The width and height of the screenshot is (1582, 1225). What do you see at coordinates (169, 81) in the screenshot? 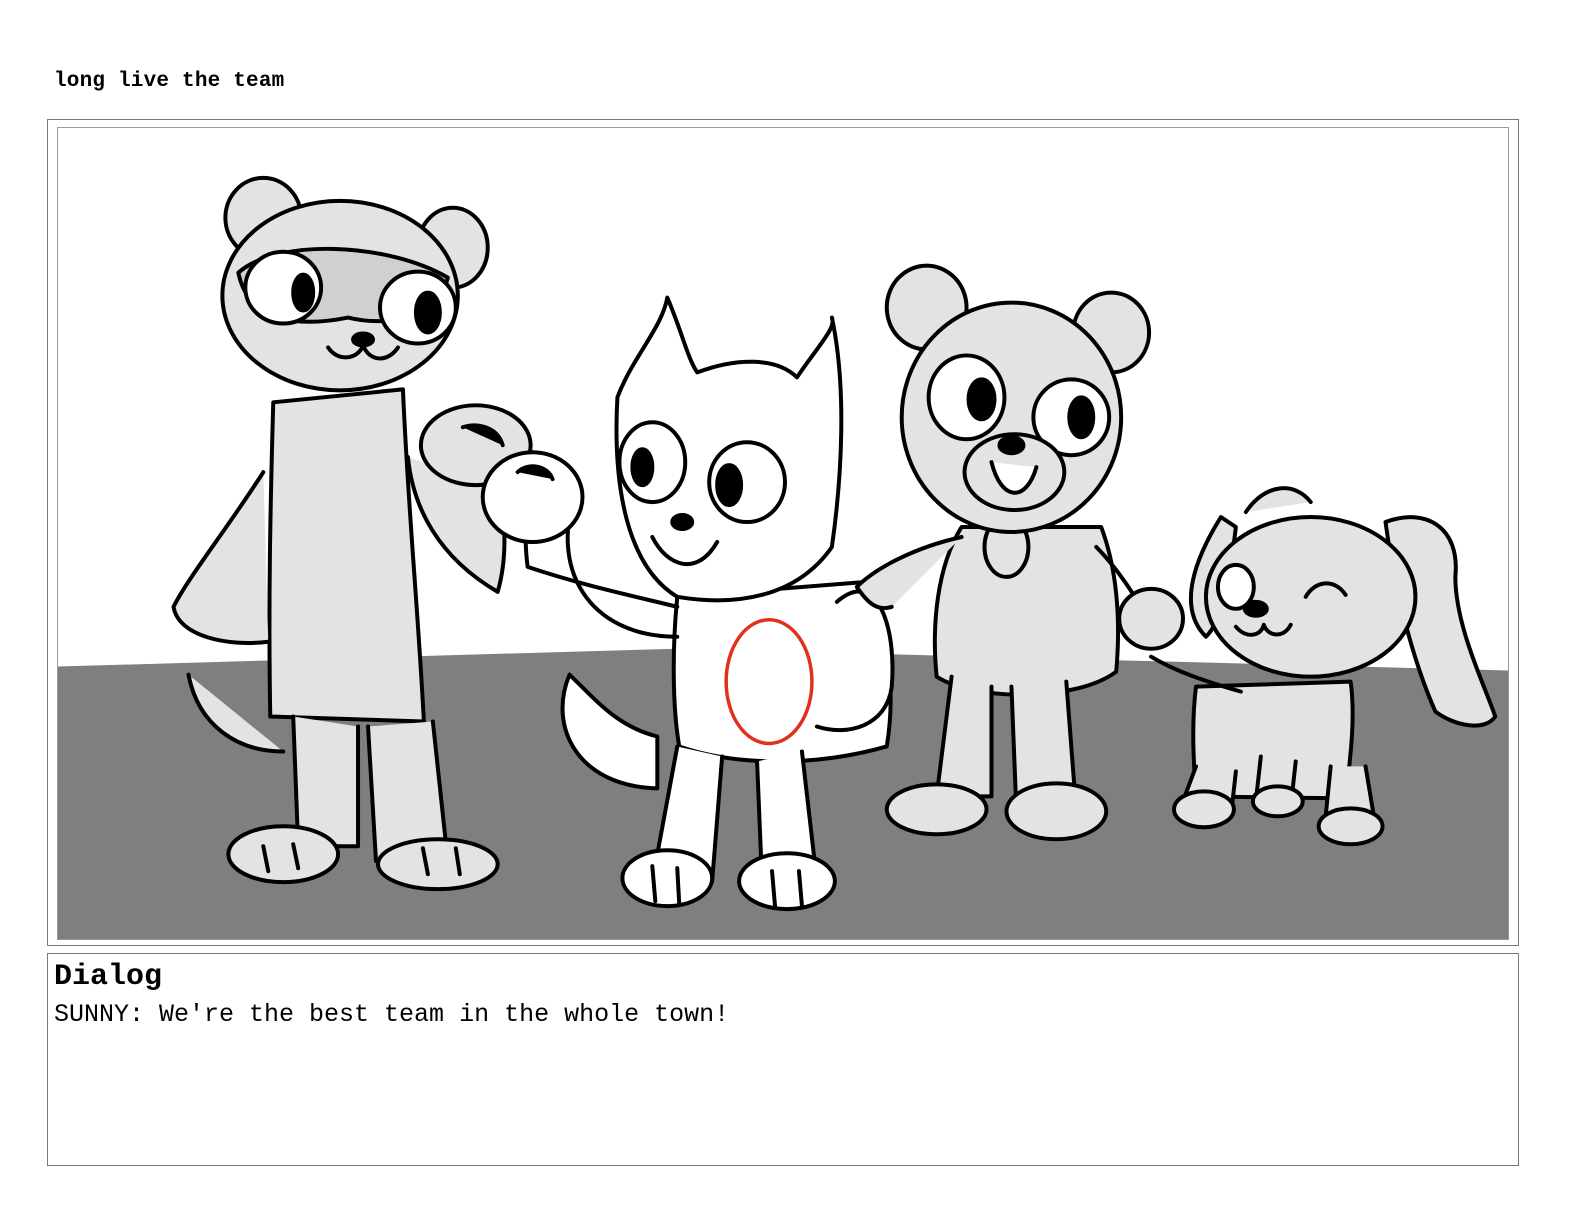
I see `scene-title: long live the team` at bounding box center [169, 81].